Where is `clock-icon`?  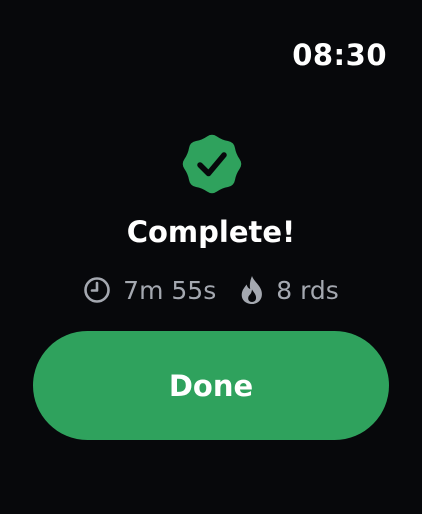 clock-icon is located at coordinates (97, 290).